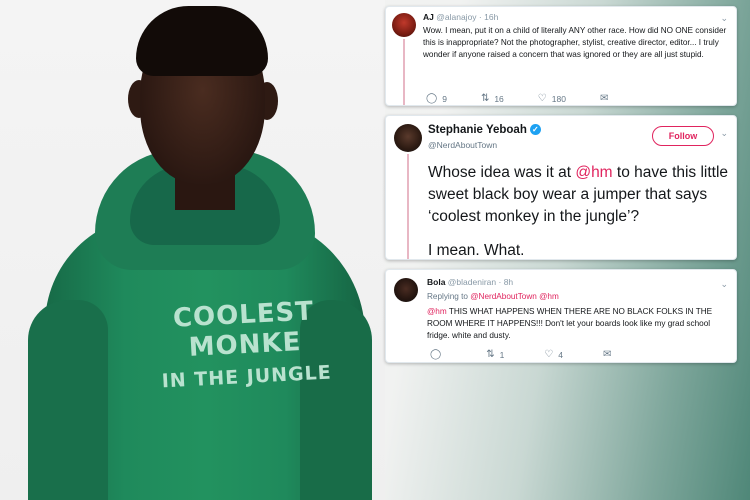  I want to click on author-name: Stephanie Yeboah ✓, so click(484, 130).